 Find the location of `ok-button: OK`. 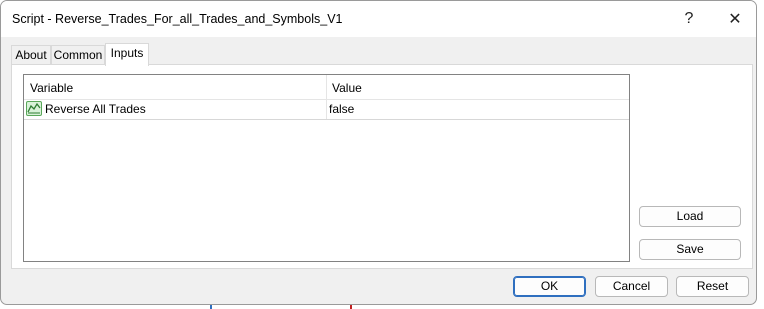

ok-button: OK is located at coordinates (549, 286).